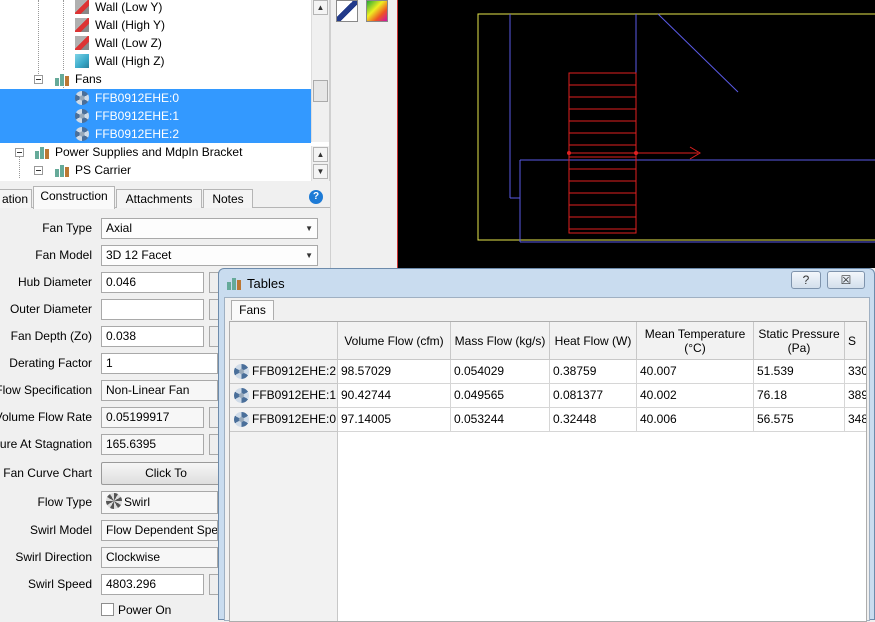  I want to click on tree-item-power-supplies: Power Supplies and MdpIn Bracket, so click(155, 152).